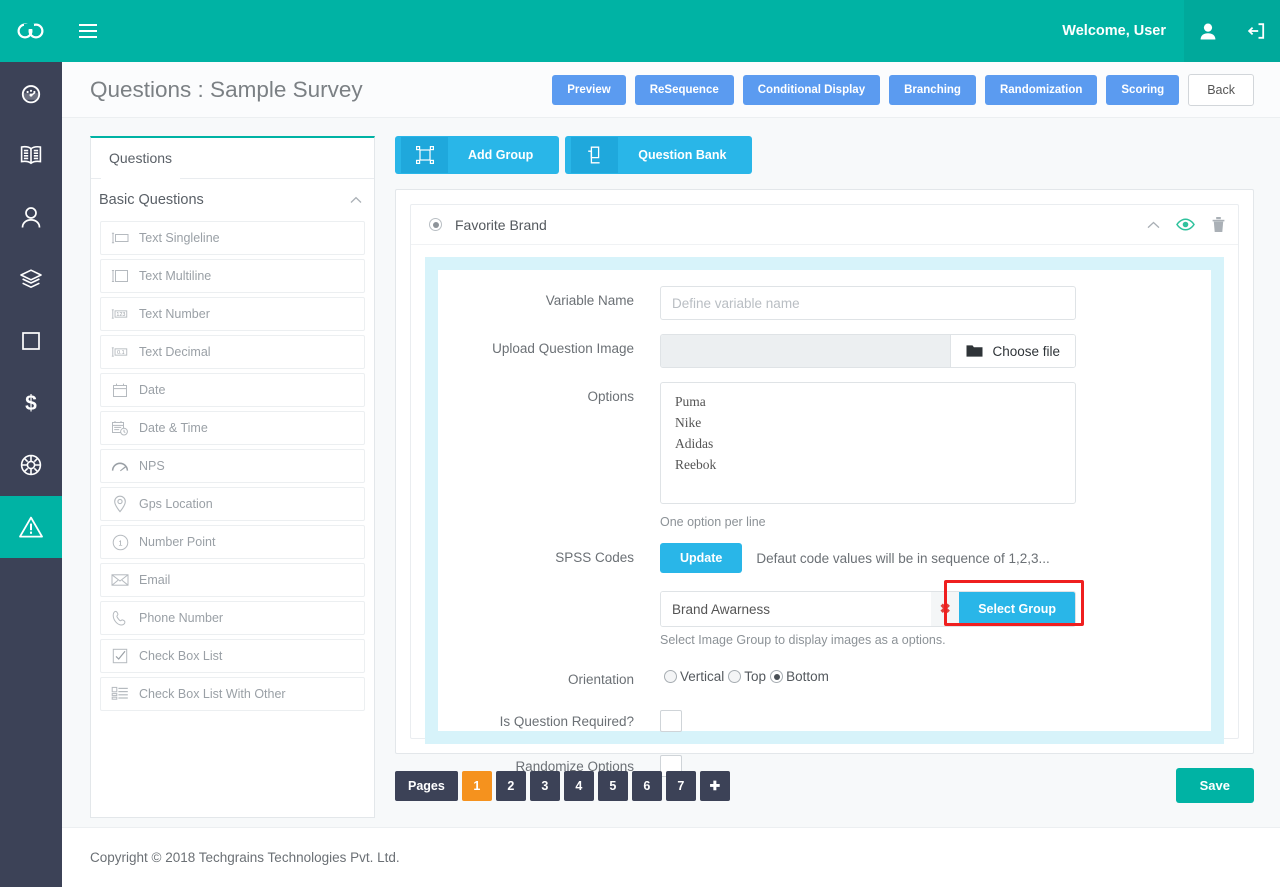 The height and width of the screenshot is (887, 1280). I want to click on app-logo, so click(31, 31).